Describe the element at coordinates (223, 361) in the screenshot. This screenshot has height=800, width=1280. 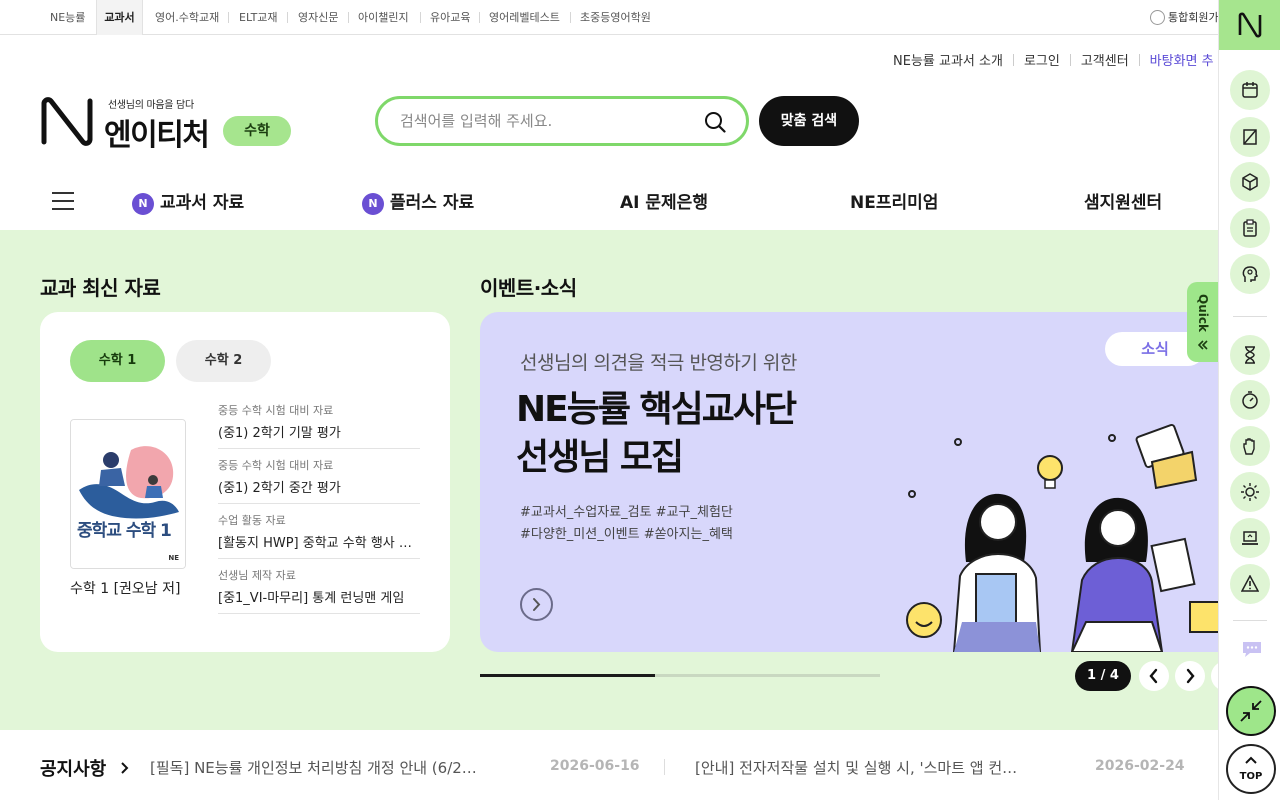
I see `tab-math-2: 수학 2` at that location.